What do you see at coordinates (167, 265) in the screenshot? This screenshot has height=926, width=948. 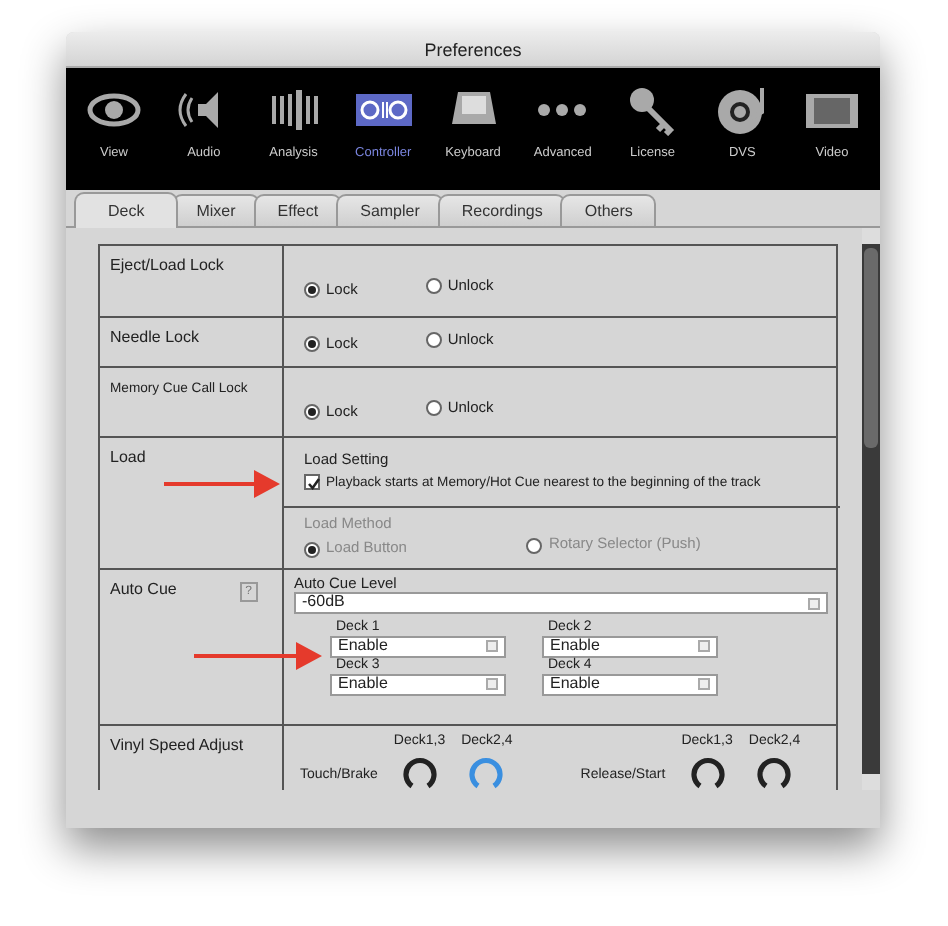 I see `setting-label: Eject/Load Lock` at bounding box center [167, 265].